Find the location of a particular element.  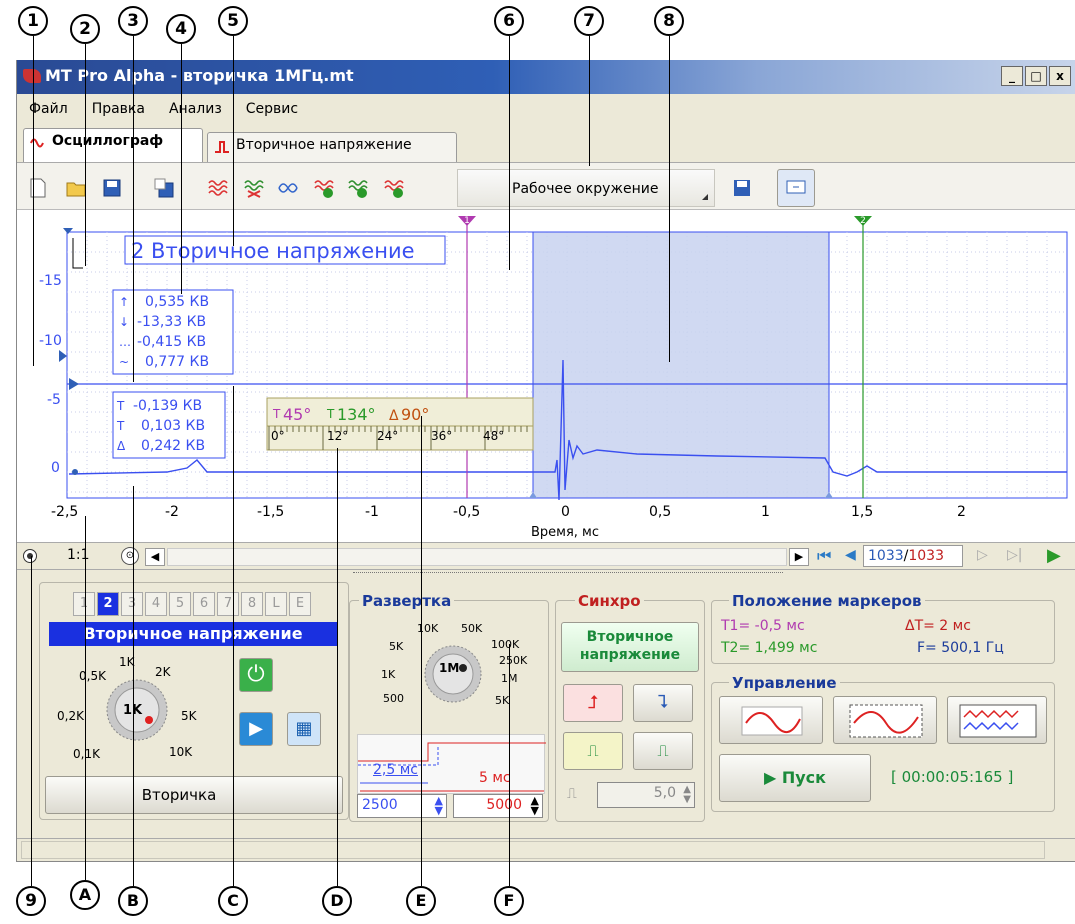

channels-ok2-icon is located at coordinates (358, 188).